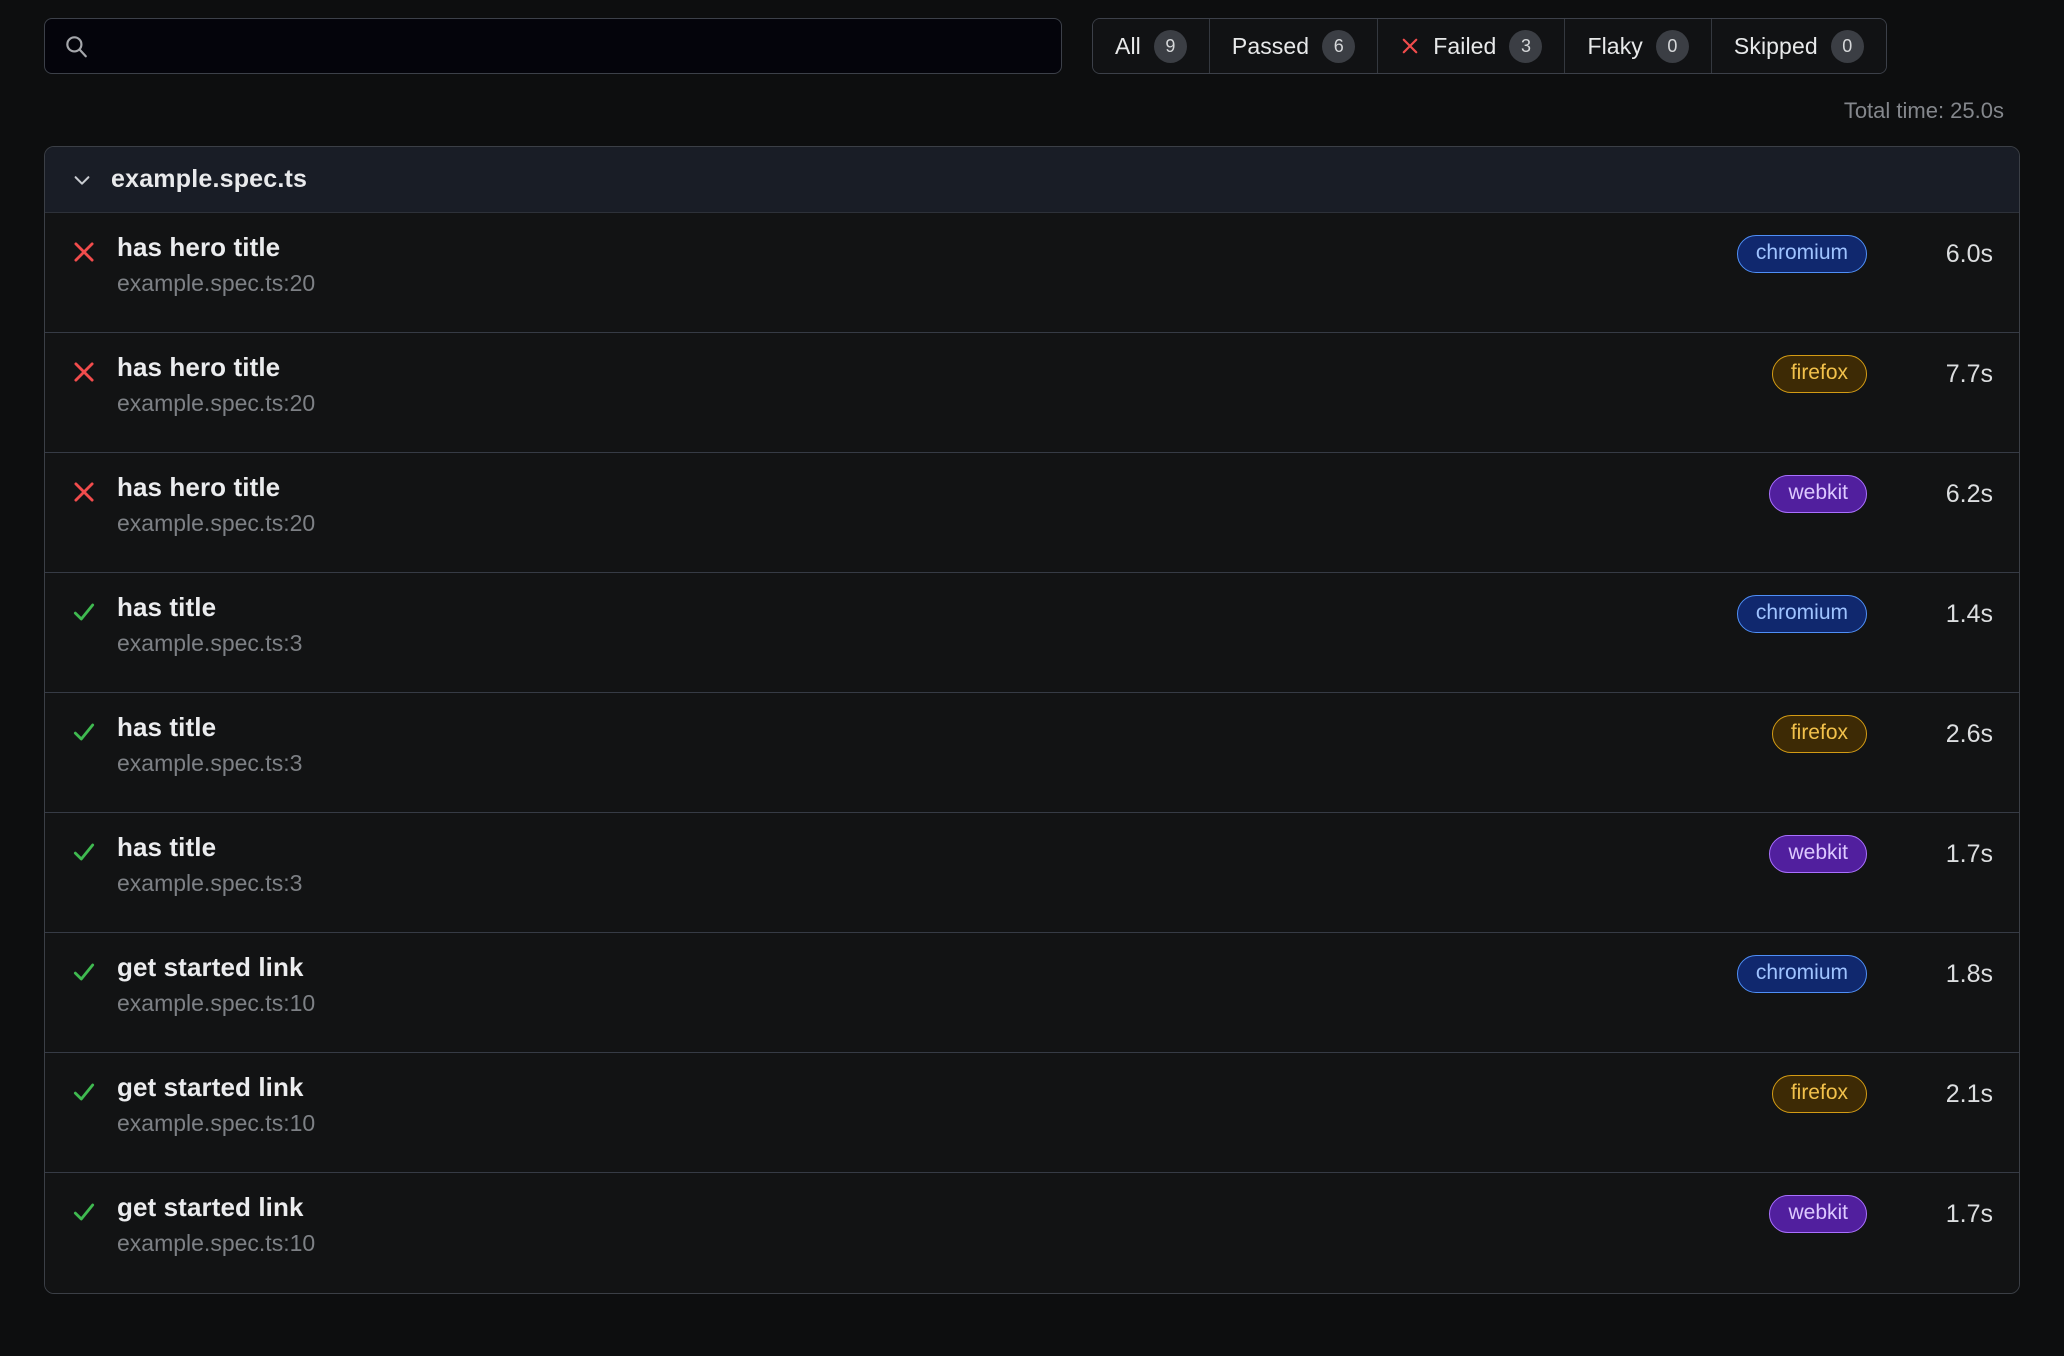 This screenshot has width=2064, height=1356. What do you see at coordinates (1170, 46) in the screenshot?
I see `tab-all-count: 9` at bounding box center [1170, 46].